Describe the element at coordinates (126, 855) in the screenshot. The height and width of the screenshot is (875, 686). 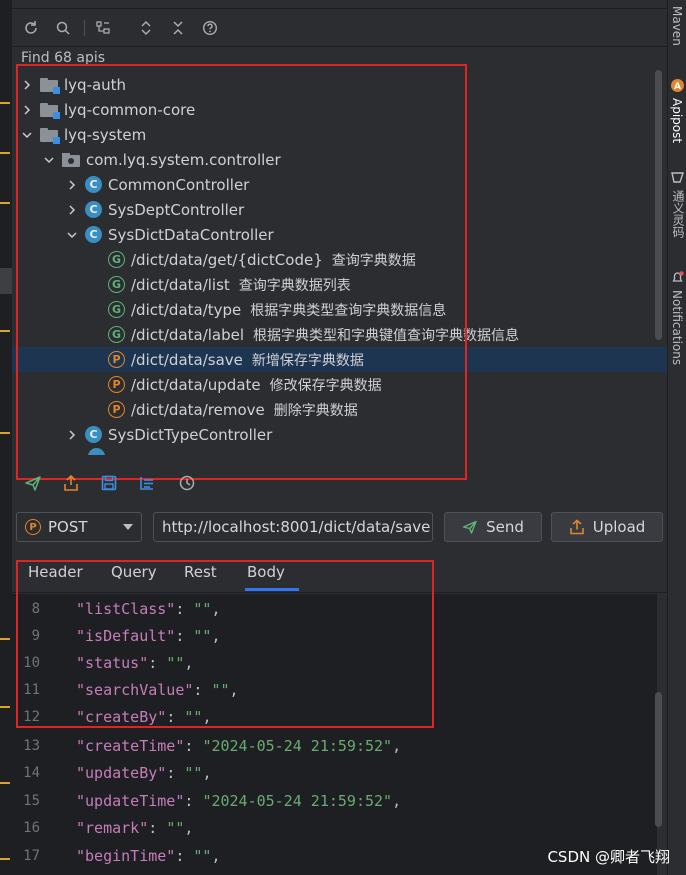
I see `json-key: "beginTime"` at that location.